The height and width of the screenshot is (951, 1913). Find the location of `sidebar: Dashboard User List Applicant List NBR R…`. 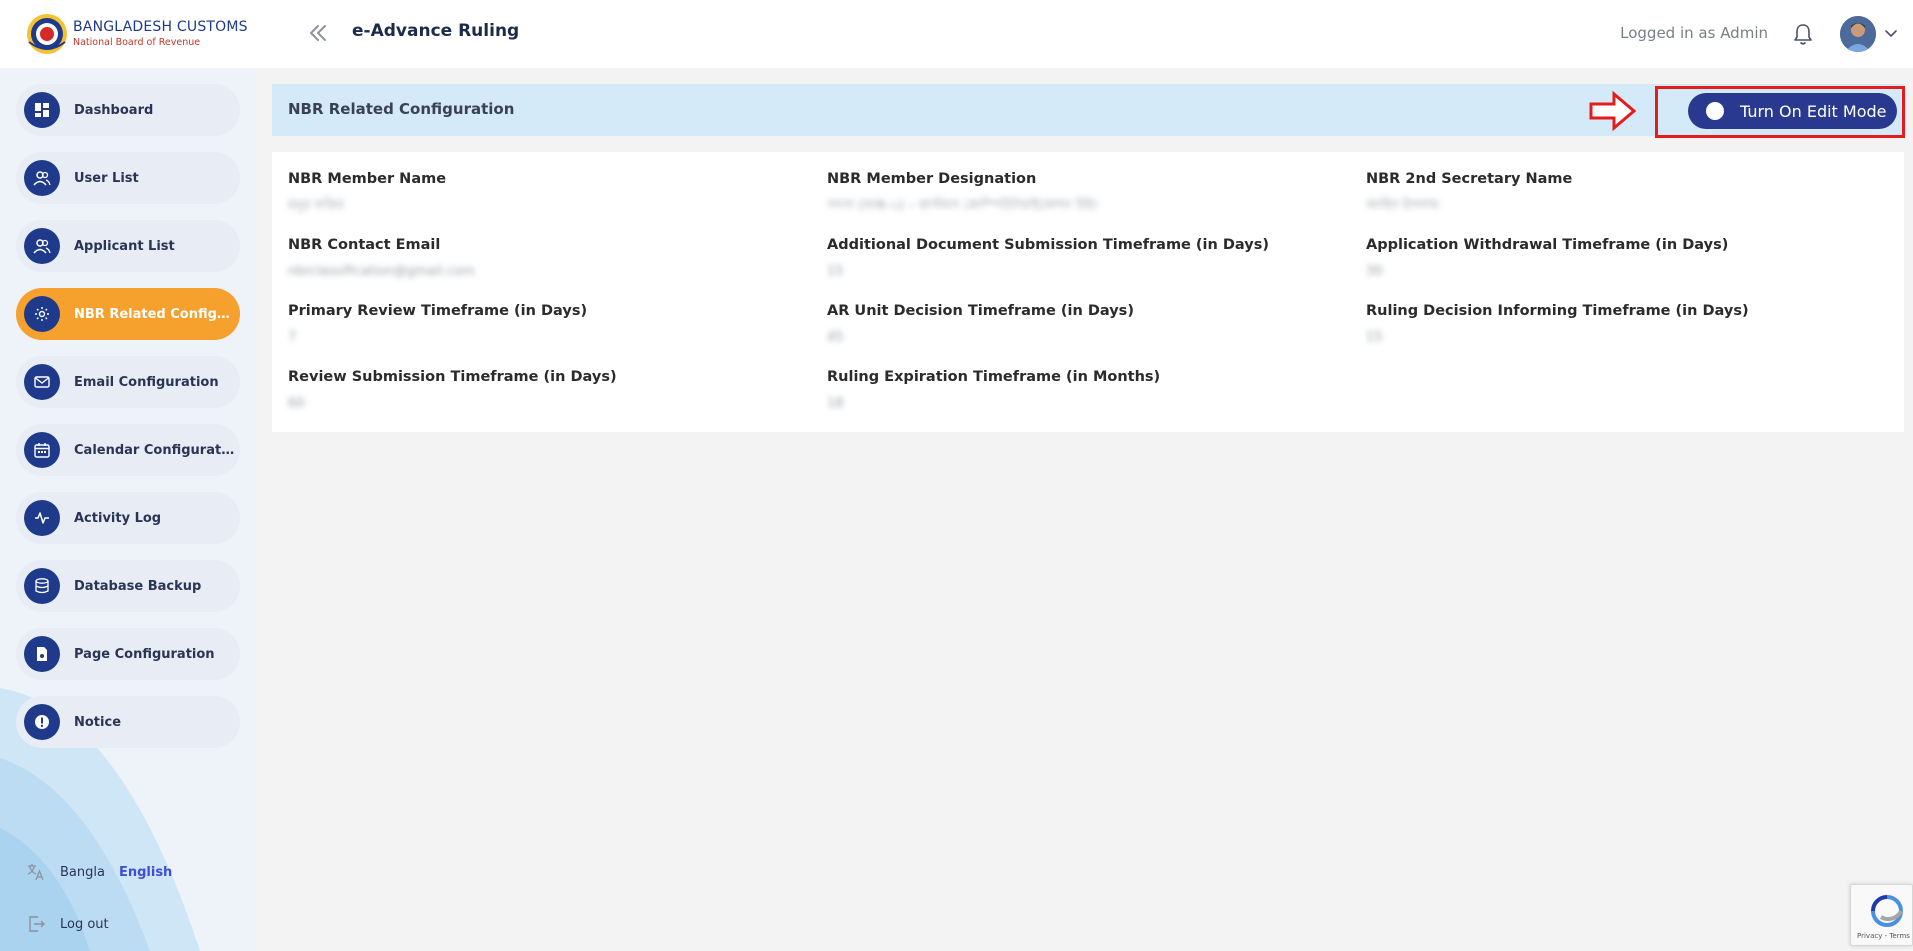

sidebar: Dashboard User List Applicant List NBR R… is located at coordinates (128, 509).